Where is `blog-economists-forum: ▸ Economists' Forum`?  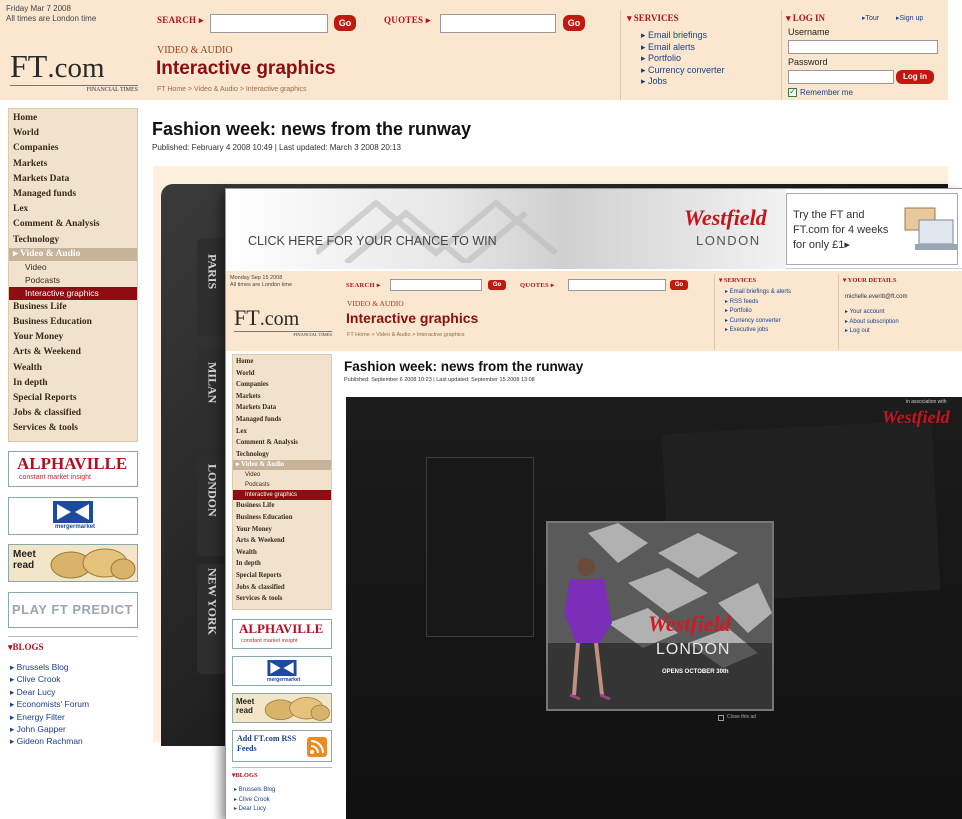
blog-economists-forum: ▸ Economists' Forum is located at coordinates (49, 704).